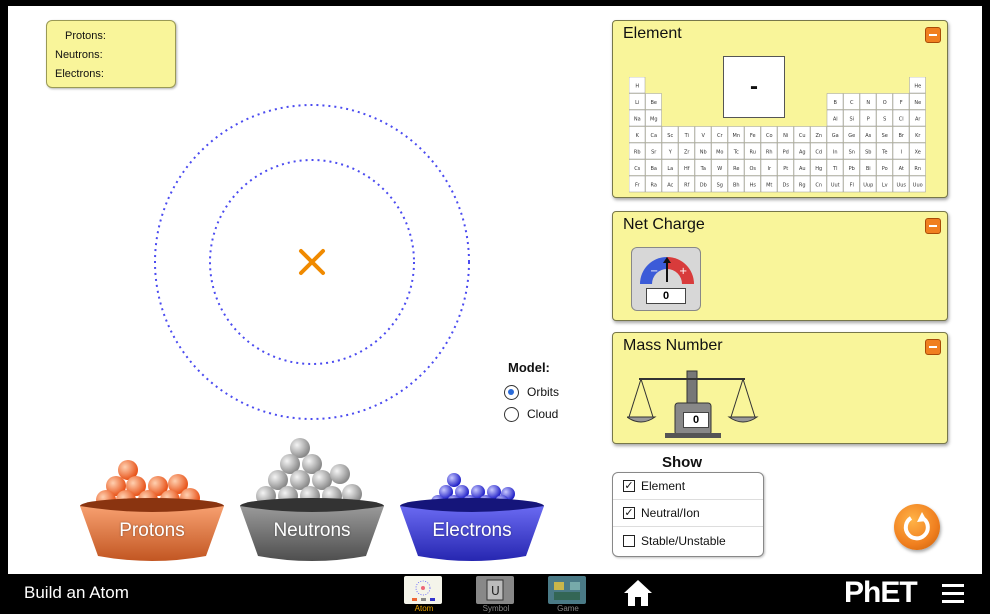 The width and height of the screenshot is (990, 614). I want to click on element-cell-Uup: Uup, so click(868, 184).